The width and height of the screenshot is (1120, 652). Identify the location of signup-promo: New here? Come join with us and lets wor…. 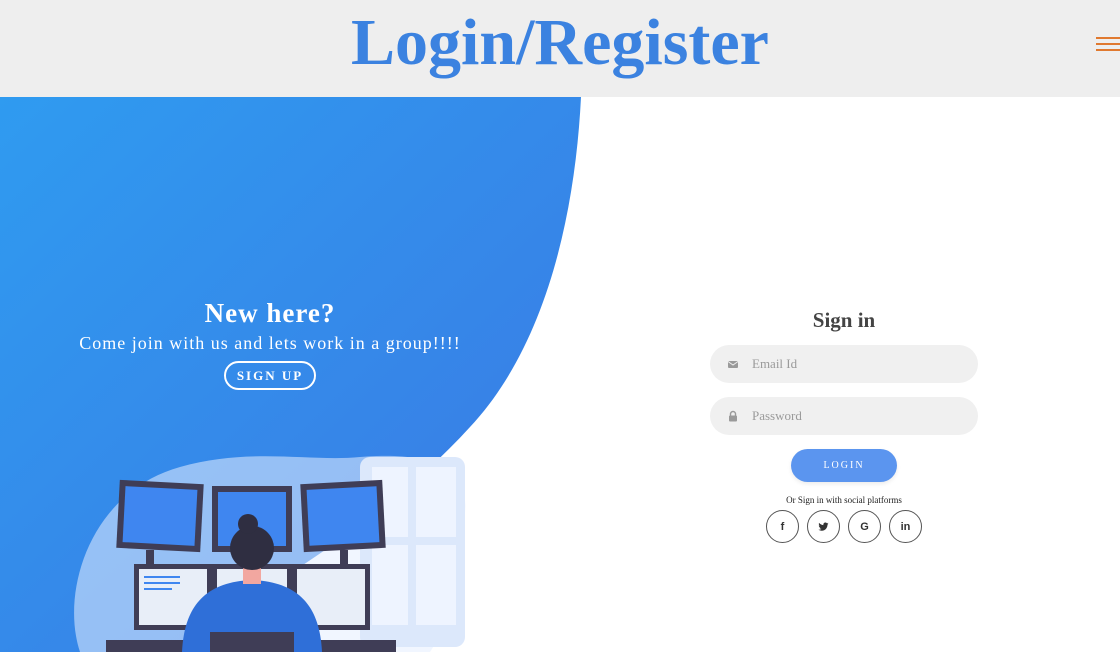
(270, 343).